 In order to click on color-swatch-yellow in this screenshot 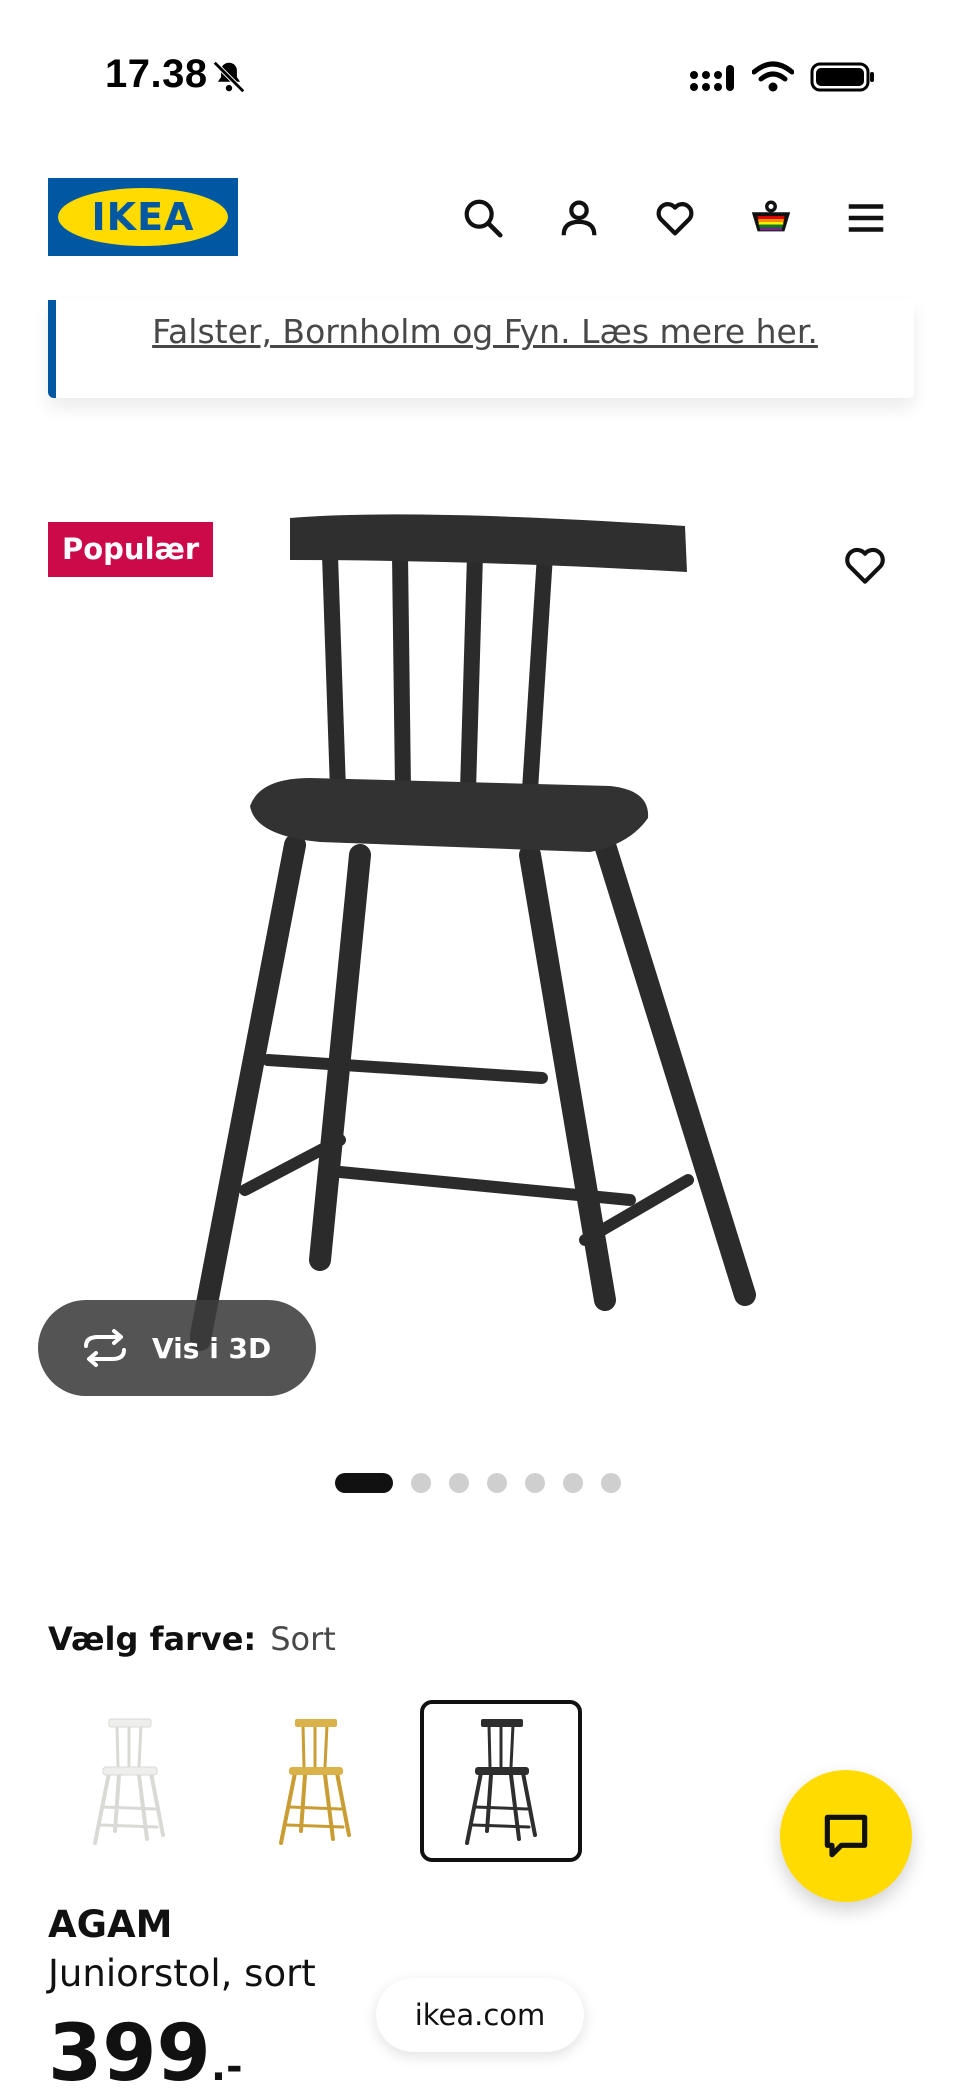, I will do `click(315, 1781)`.